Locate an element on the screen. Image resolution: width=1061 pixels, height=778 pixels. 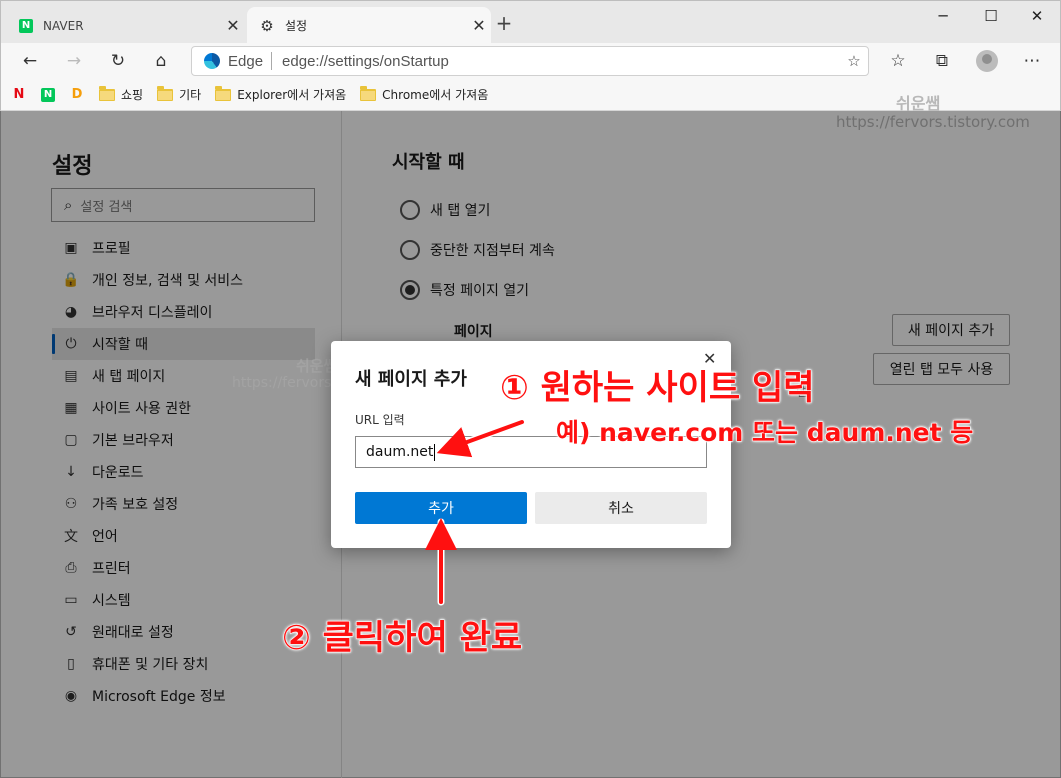
cancel-button: 취소 is located at coordinates (621, 508).